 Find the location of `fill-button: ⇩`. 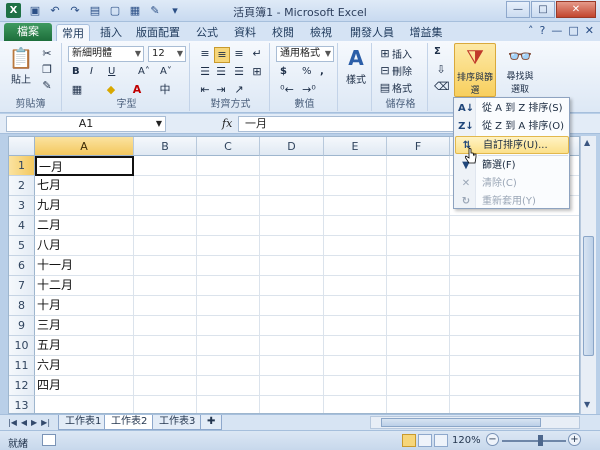

fill-button: ⇩ is located at coordinates (441, 70).